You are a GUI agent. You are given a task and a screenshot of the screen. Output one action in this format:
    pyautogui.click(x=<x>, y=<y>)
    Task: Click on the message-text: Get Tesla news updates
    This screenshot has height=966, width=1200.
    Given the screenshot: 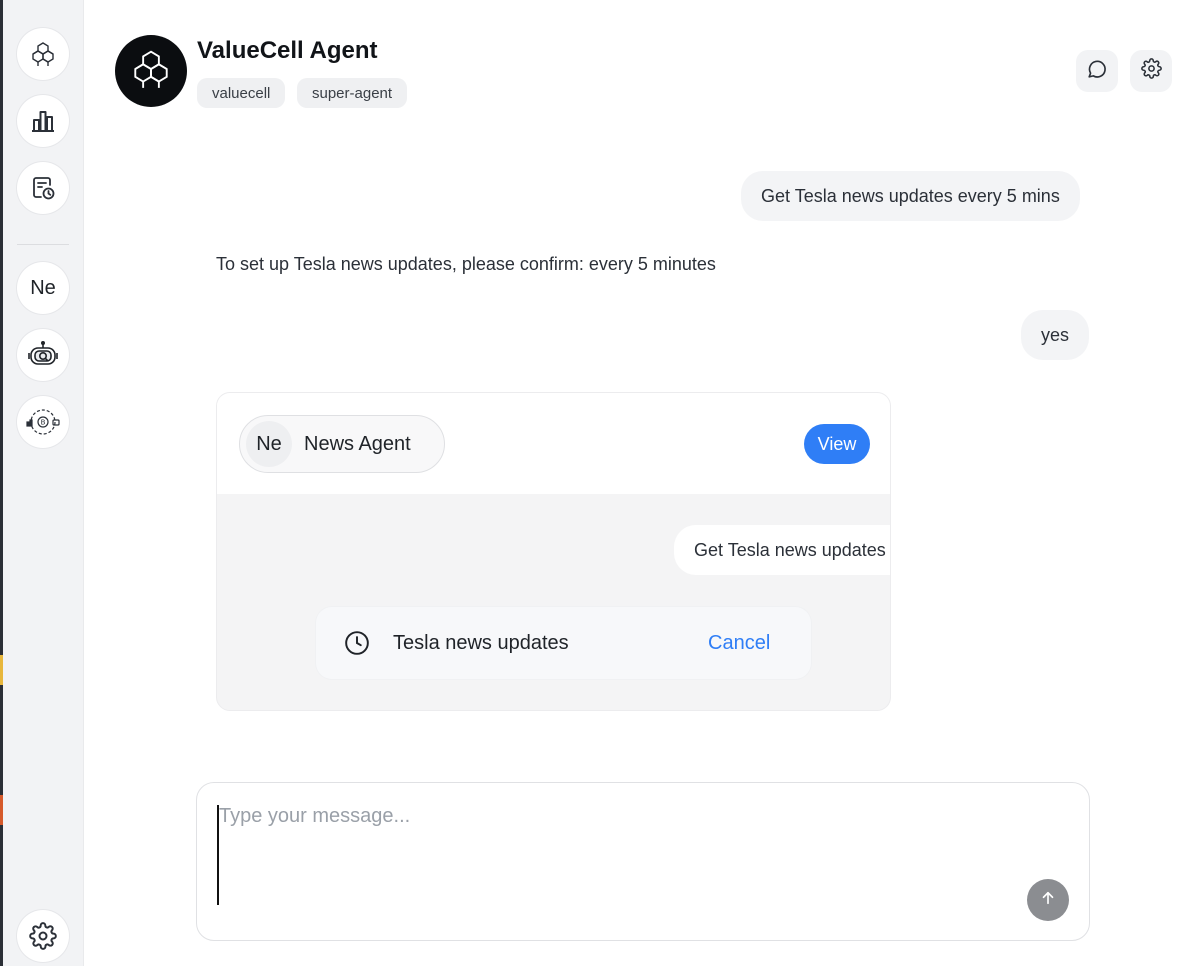 What is the action you would take?
    pyautogui.click(x=790, y=549)
    